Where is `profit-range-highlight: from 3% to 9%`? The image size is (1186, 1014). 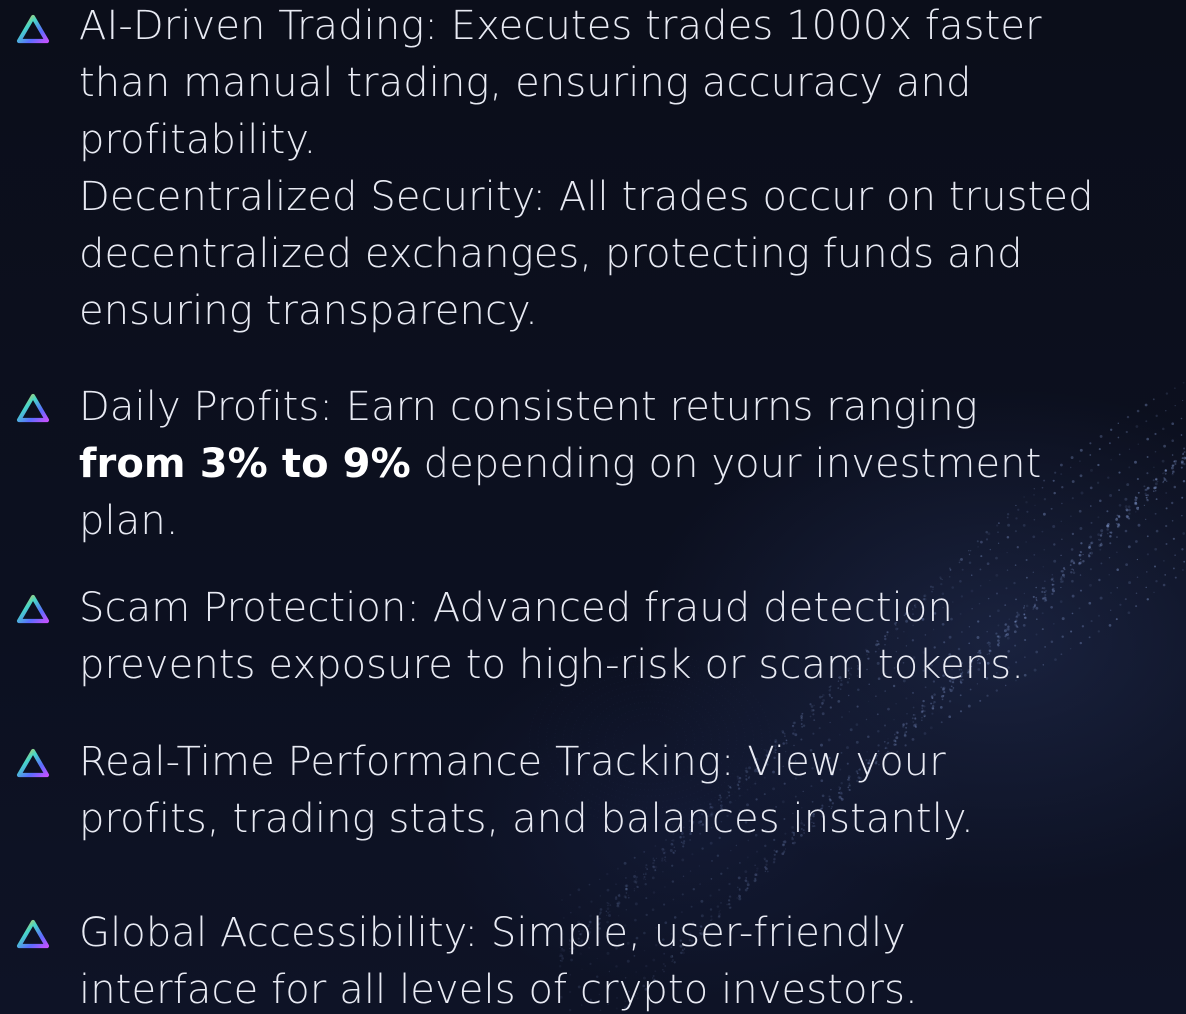
profit-range-highlight: from 3% to 9% is located at coordinates (245, 464).